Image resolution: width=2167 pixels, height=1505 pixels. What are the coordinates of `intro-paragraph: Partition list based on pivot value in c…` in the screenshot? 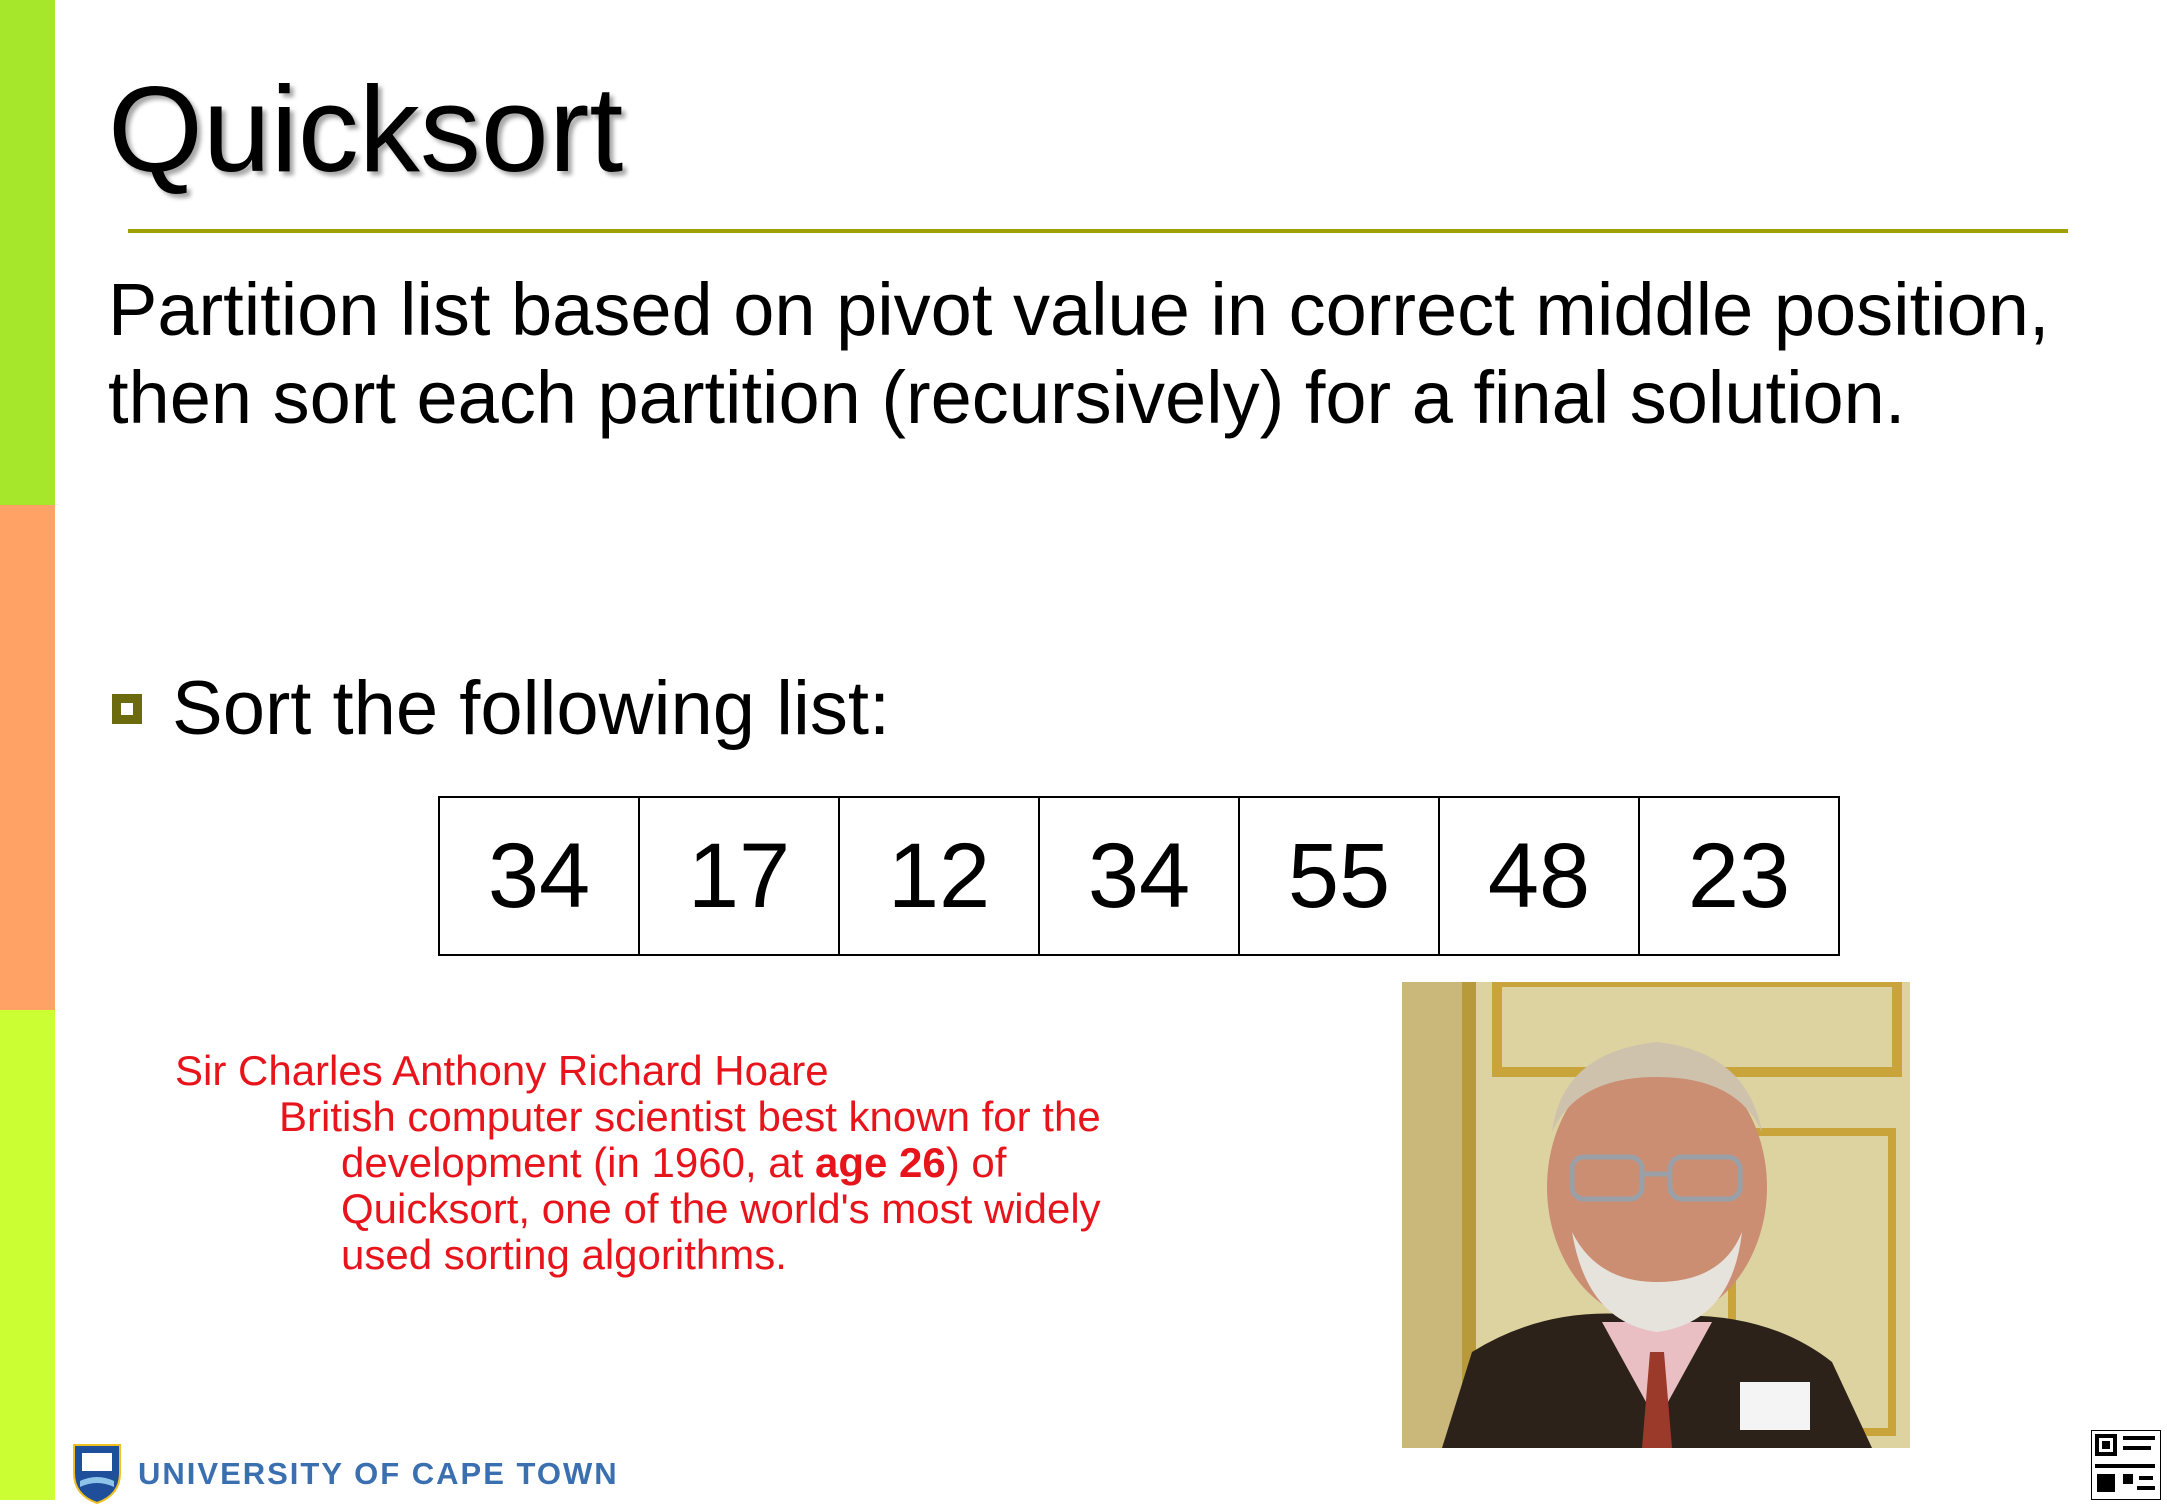 It's located at (1079, 353).